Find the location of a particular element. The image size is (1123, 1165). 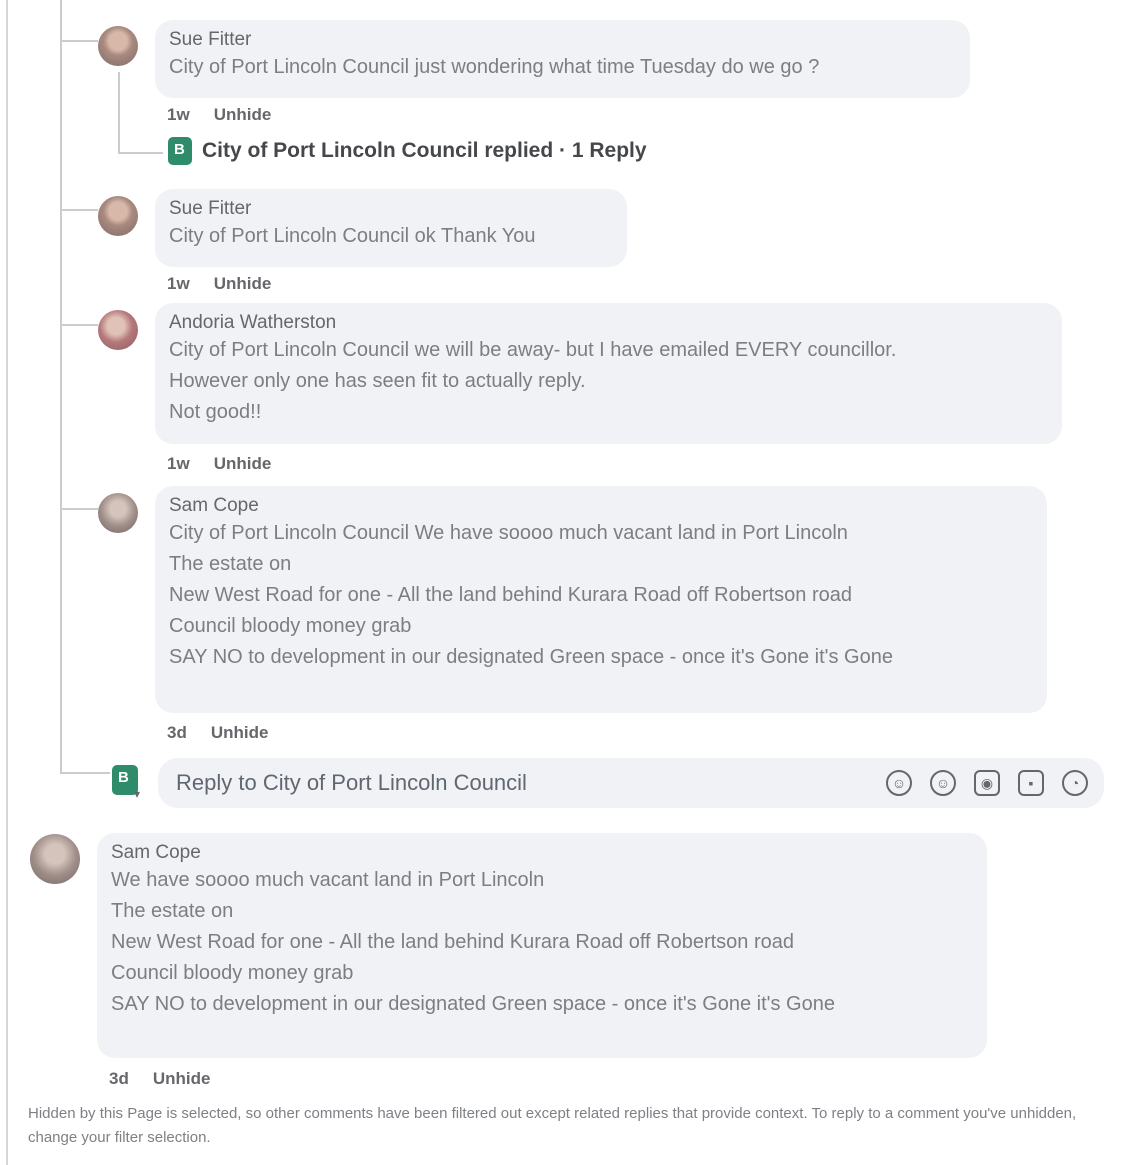

reply-thread-line is located at coordinates (119, 113).